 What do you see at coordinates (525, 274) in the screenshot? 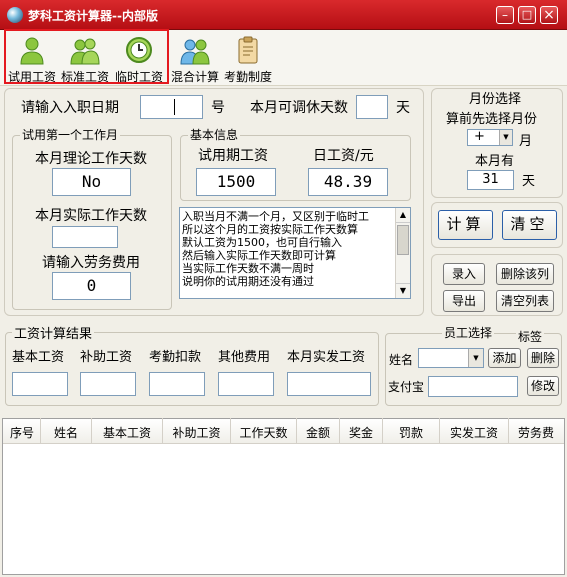
I see `delete-column-button: 删除该列` at bounding box center [525, 274].